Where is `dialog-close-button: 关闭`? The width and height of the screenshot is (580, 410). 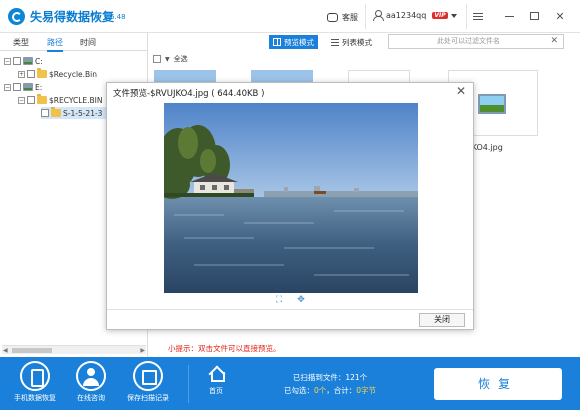
dialog-close-button: 关闭 is located at coordinates (442, 320).